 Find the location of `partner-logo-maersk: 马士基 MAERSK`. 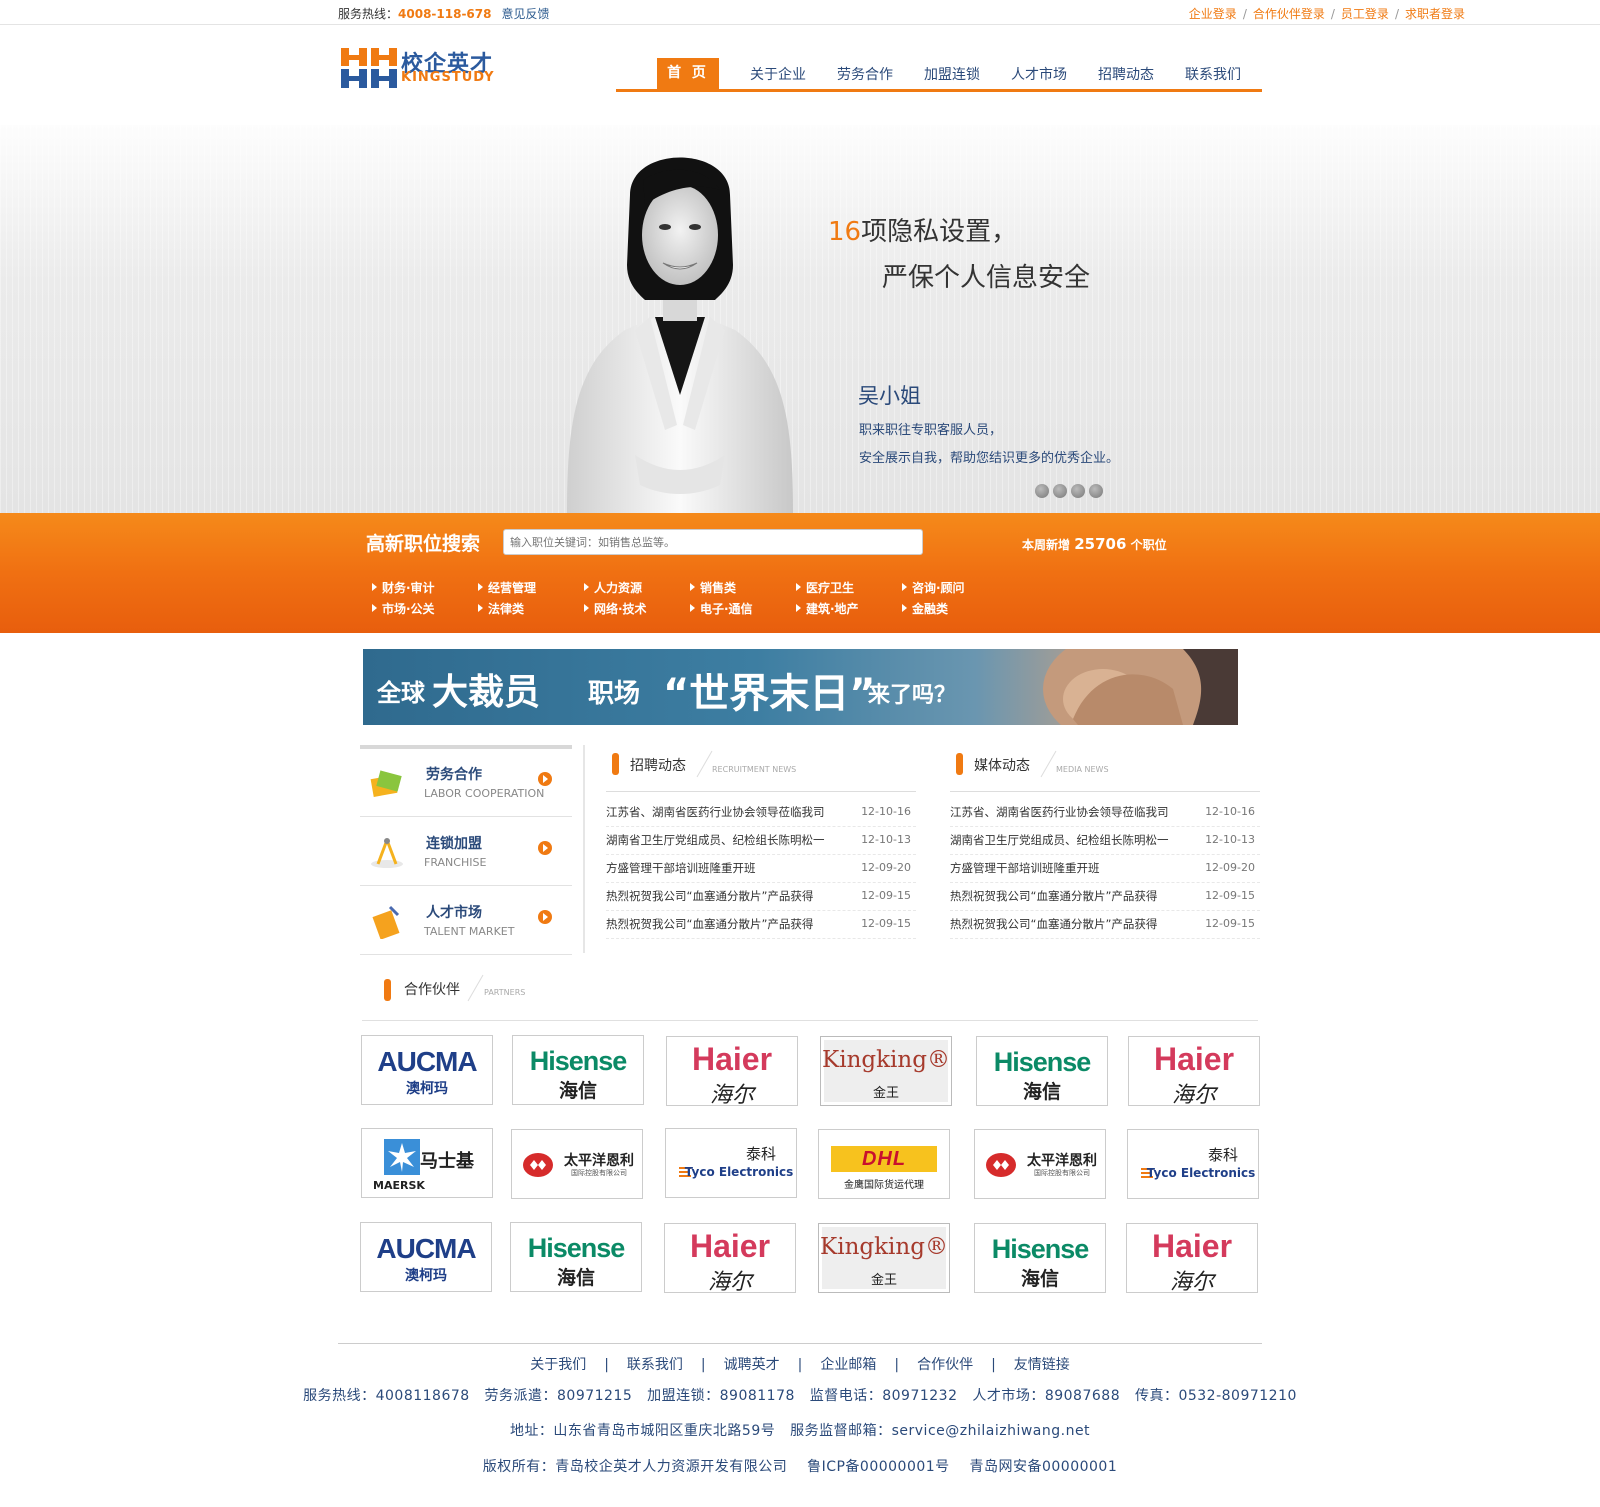

partner-logo-maersk: 马士基 MAERSK is located at coordinates (427, 1163).